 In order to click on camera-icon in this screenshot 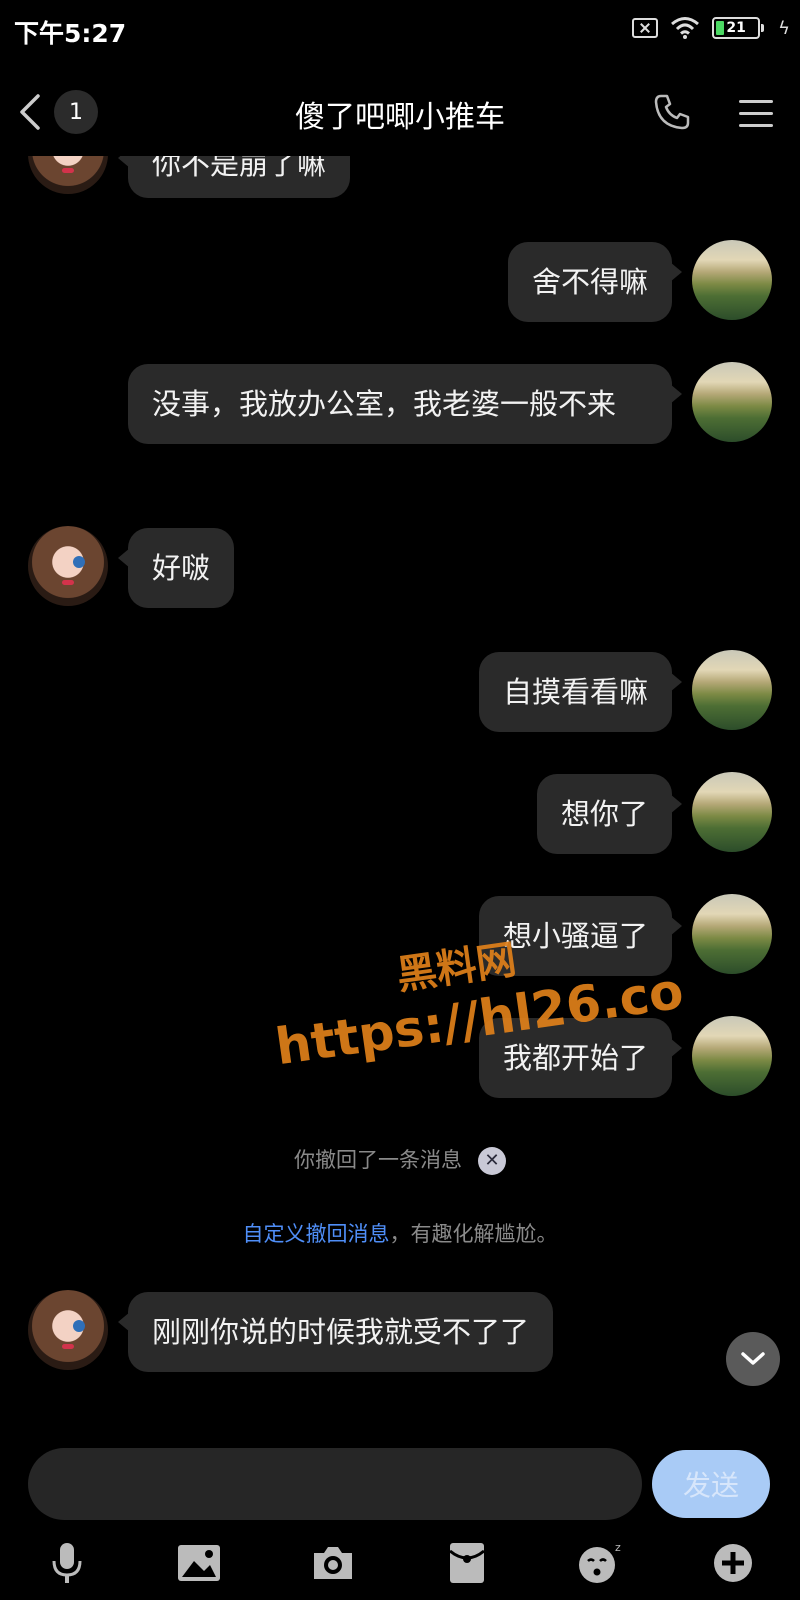, I will do `click(333, 1563)`.